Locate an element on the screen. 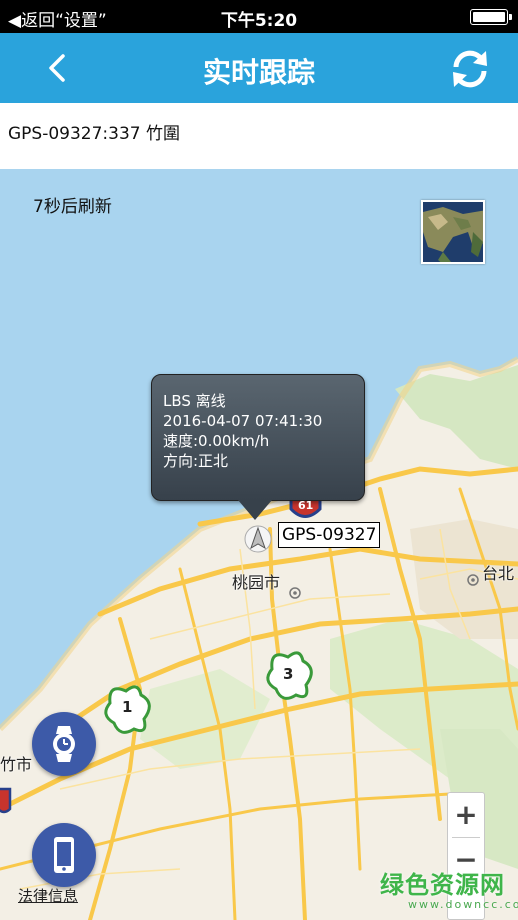 This screenshot has height=920, width=518. status-bar: ◀返回“设置” 下午5:20 is located at coordinates (259, 16).